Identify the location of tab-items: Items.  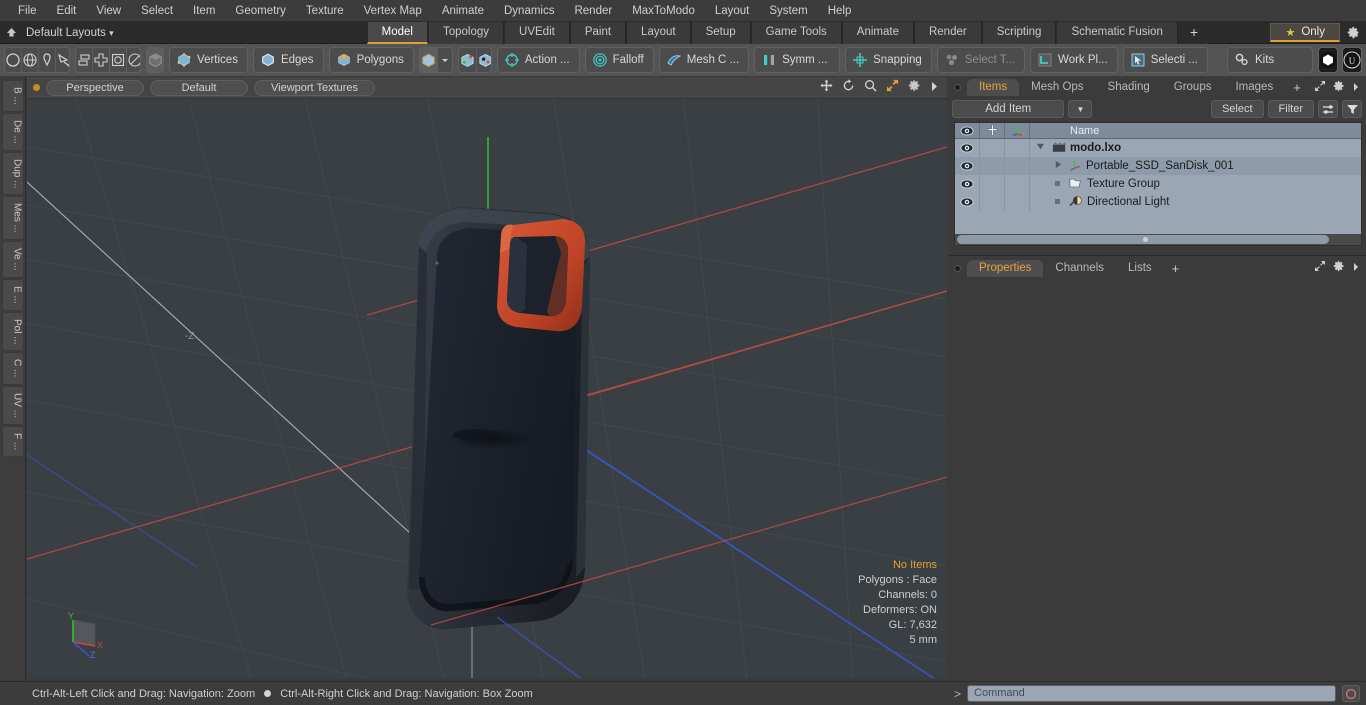
(993, 87).